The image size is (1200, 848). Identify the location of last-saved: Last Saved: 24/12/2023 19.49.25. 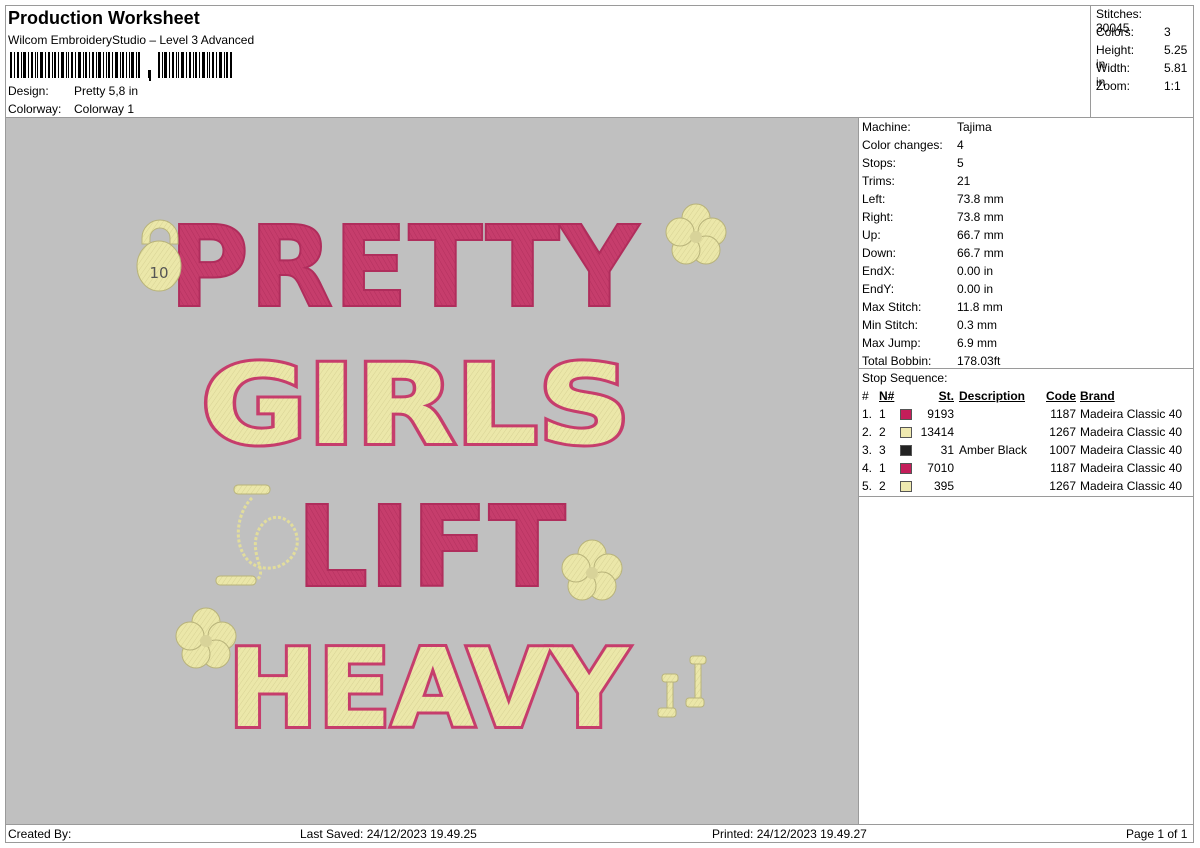
(388, 834).